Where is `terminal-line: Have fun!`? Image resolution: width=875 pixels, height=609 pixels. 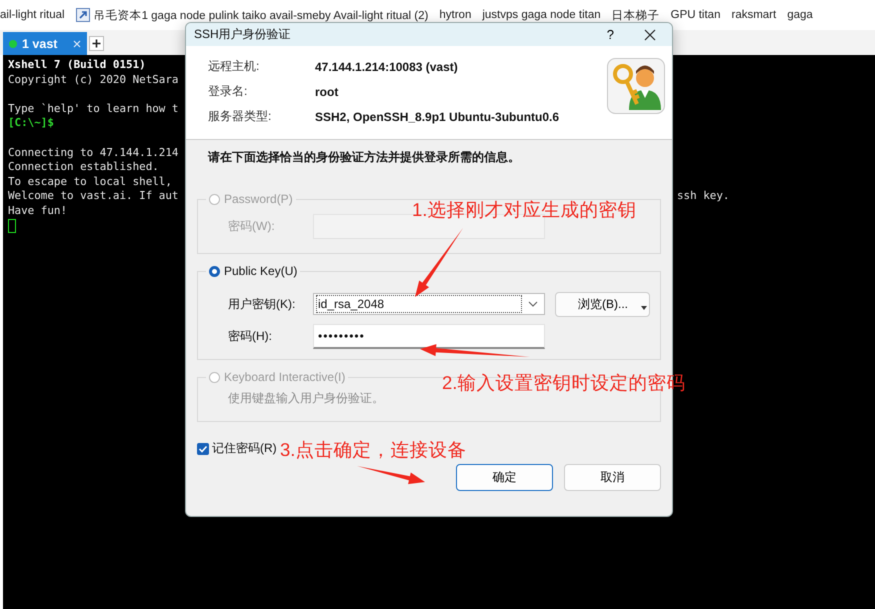
terminal-line: Have fun! is located at coordinates (38, 210).